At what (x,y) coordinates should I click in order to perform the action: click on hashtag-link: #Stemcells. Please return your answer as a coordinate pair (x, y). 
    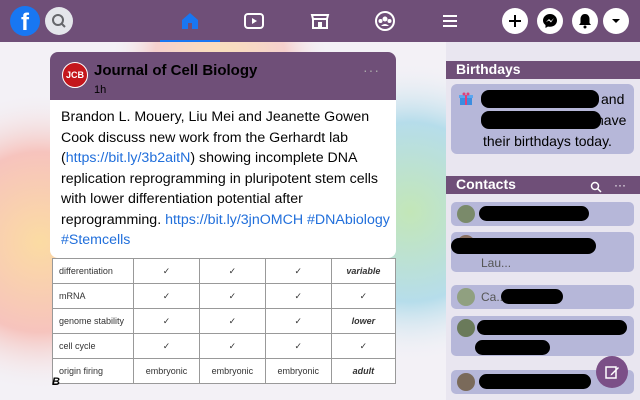
    Looking at the image, I should click on (95, 240).